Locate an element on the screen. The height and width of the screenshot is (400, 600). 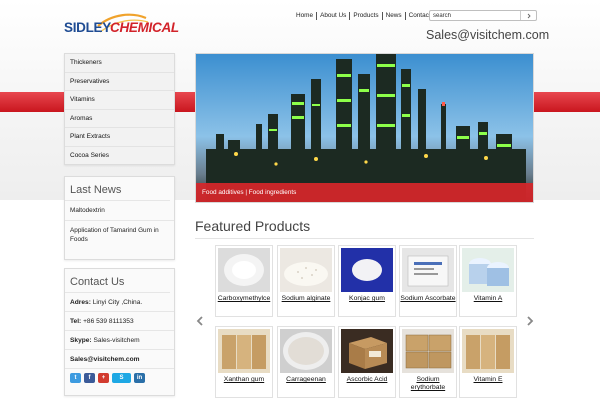
facebook-icon: f is located at coordinates (89, 378).